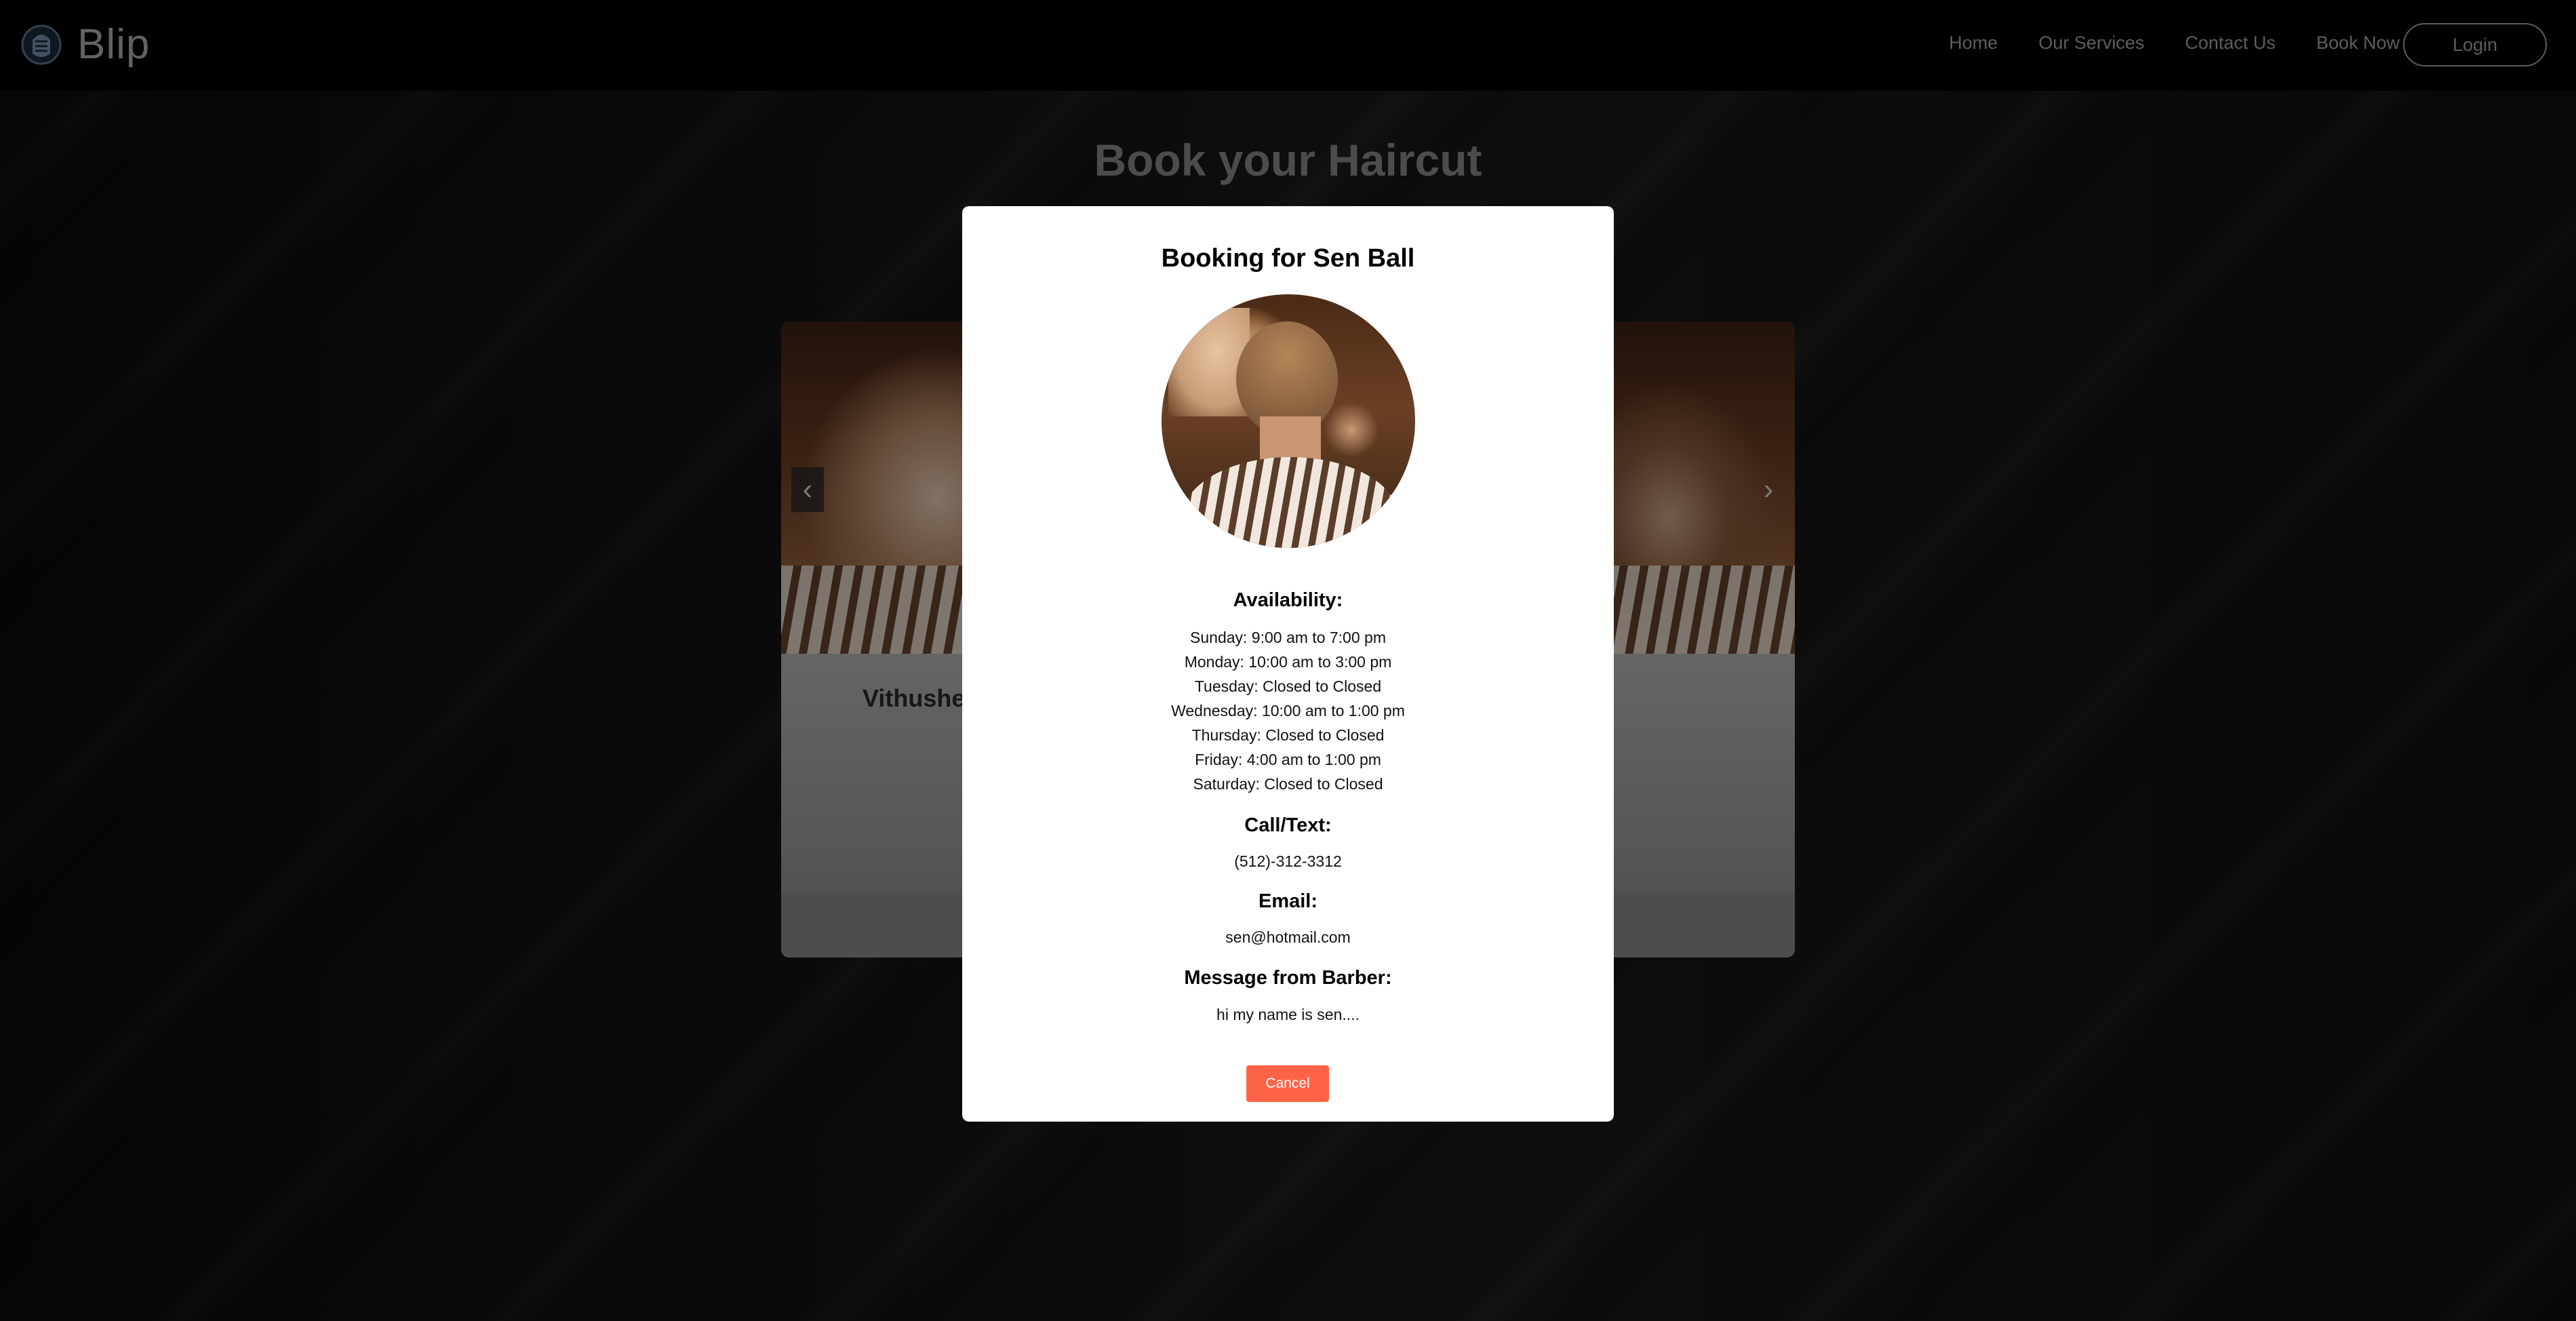  I want to click on cancel-button: Cancel, so click(1287, 1083).